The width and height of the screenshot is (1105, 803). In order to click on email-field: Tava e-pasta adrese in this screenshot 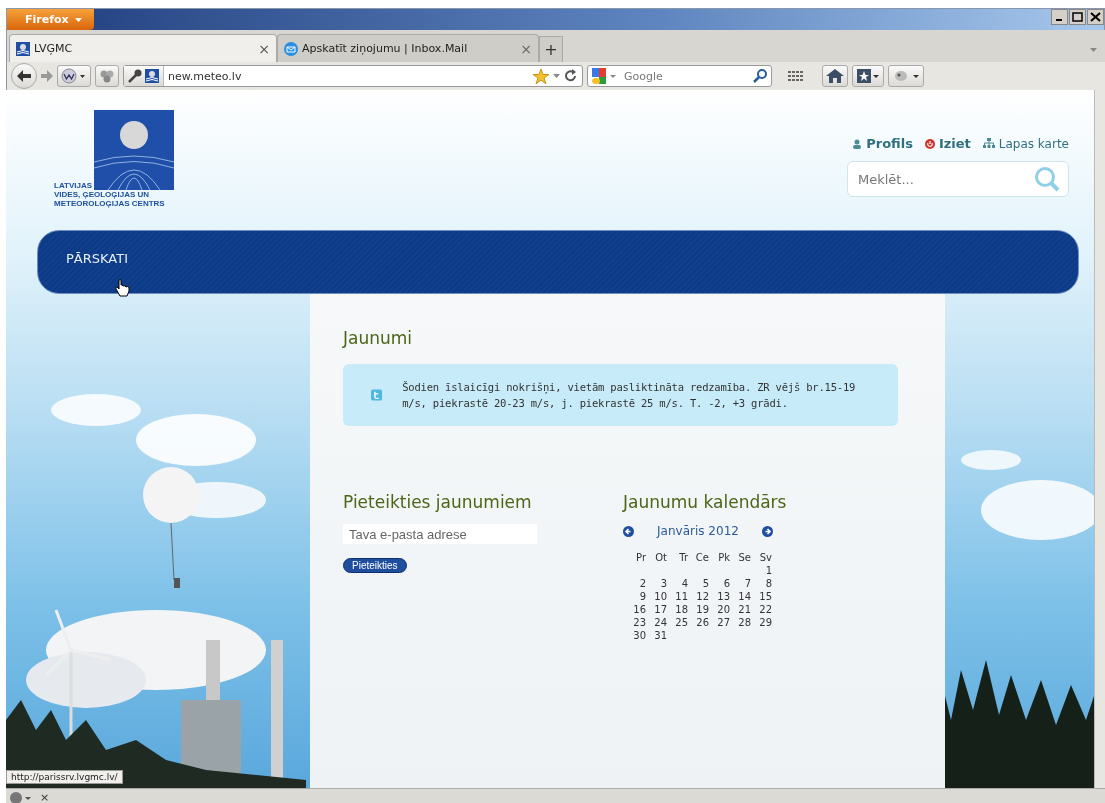, I will do `click(440, 534)`.